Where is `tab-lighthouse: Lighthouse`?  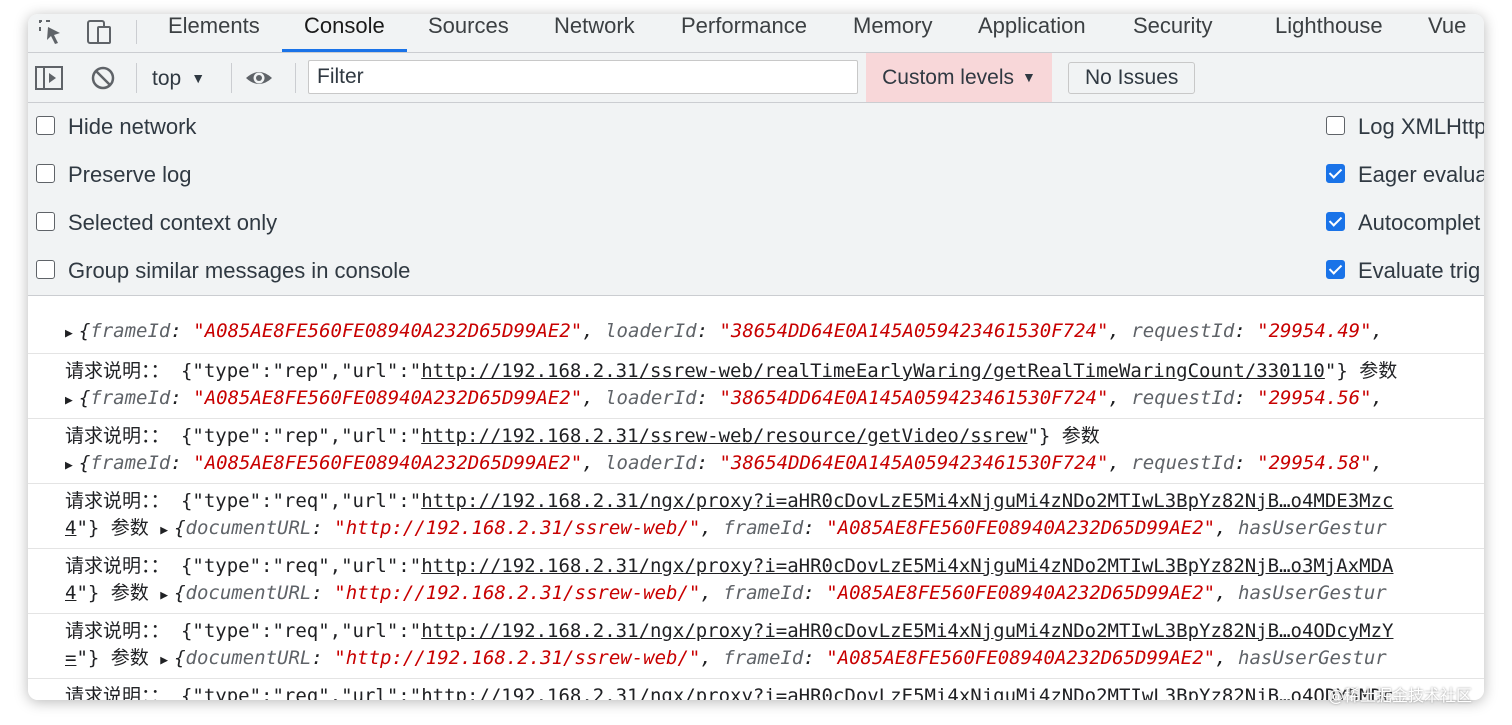
tab-lighthouse: Lighthouse is located at coordinates (1329, 33).